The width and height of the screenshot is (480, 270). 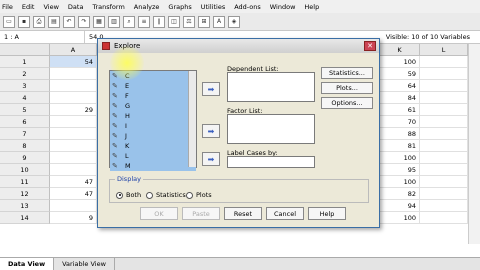 What do you see at coordinates (247, 7) in the screenshot?
I see `menu-addons: Add-ons` at bounding box center [247, 7].